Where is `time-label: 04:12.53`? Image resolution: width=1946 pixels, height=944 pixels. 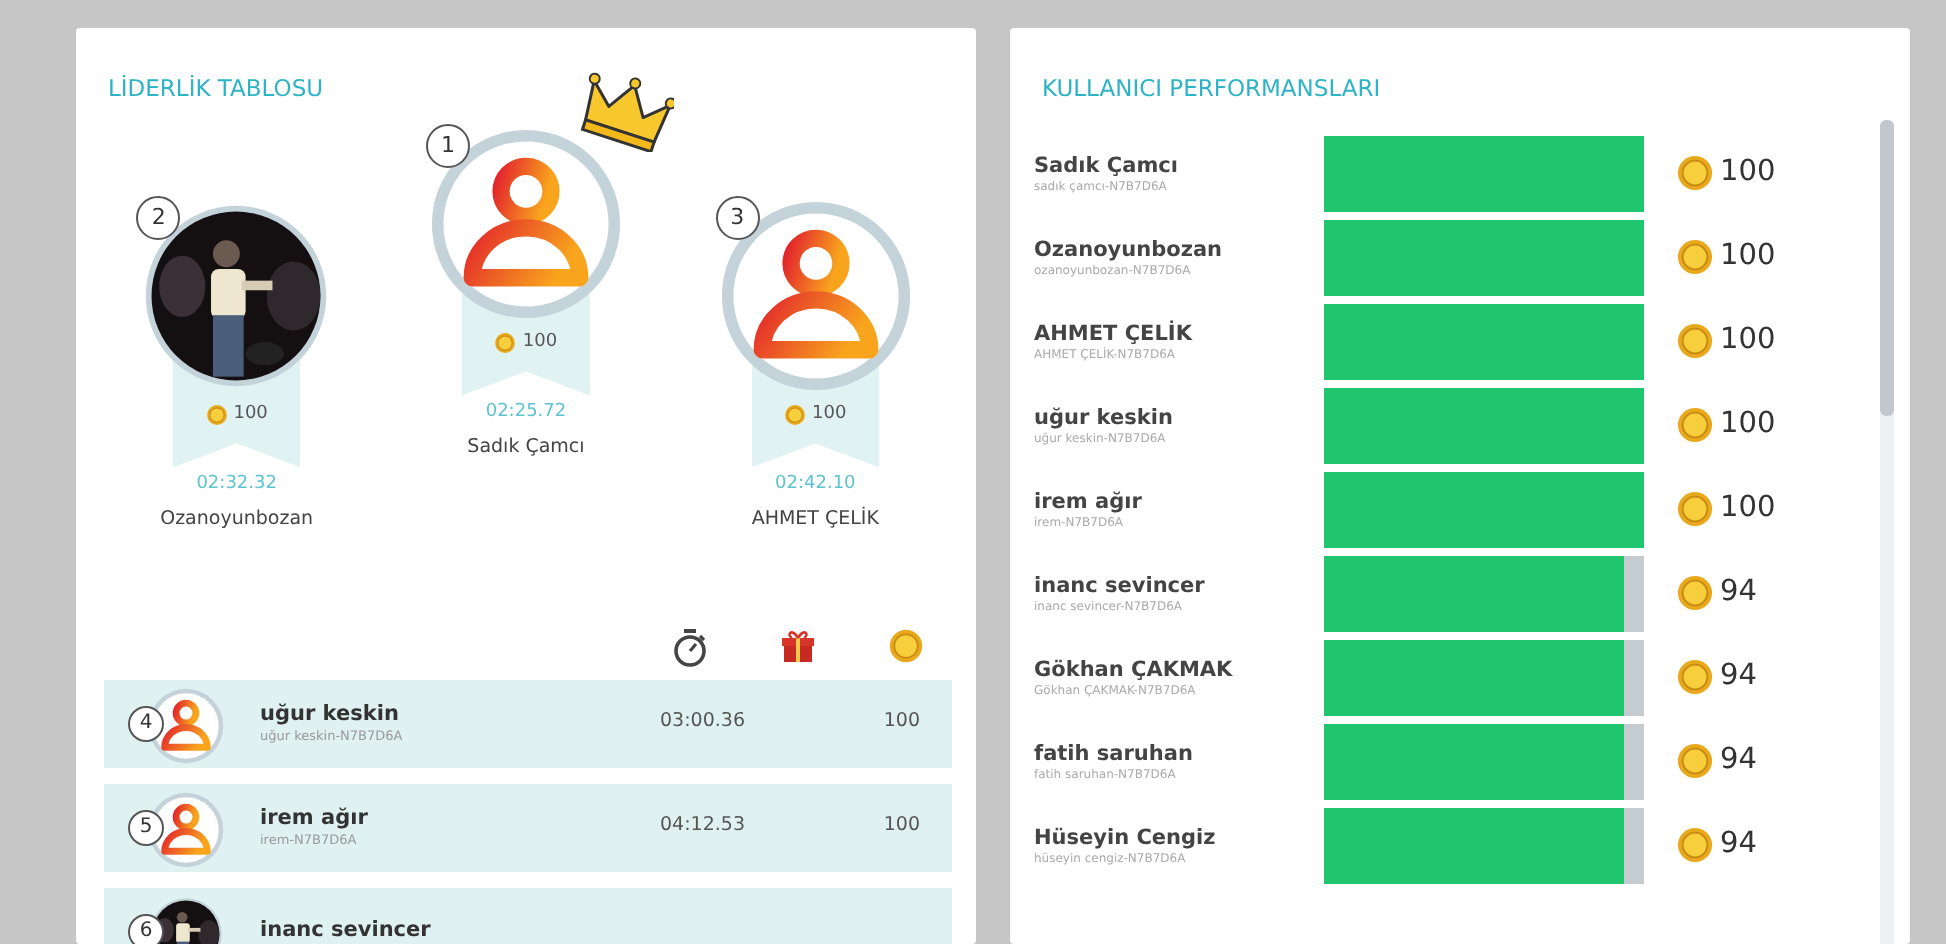 time-label: 04:12.53 is located at coordinates (703, 826).